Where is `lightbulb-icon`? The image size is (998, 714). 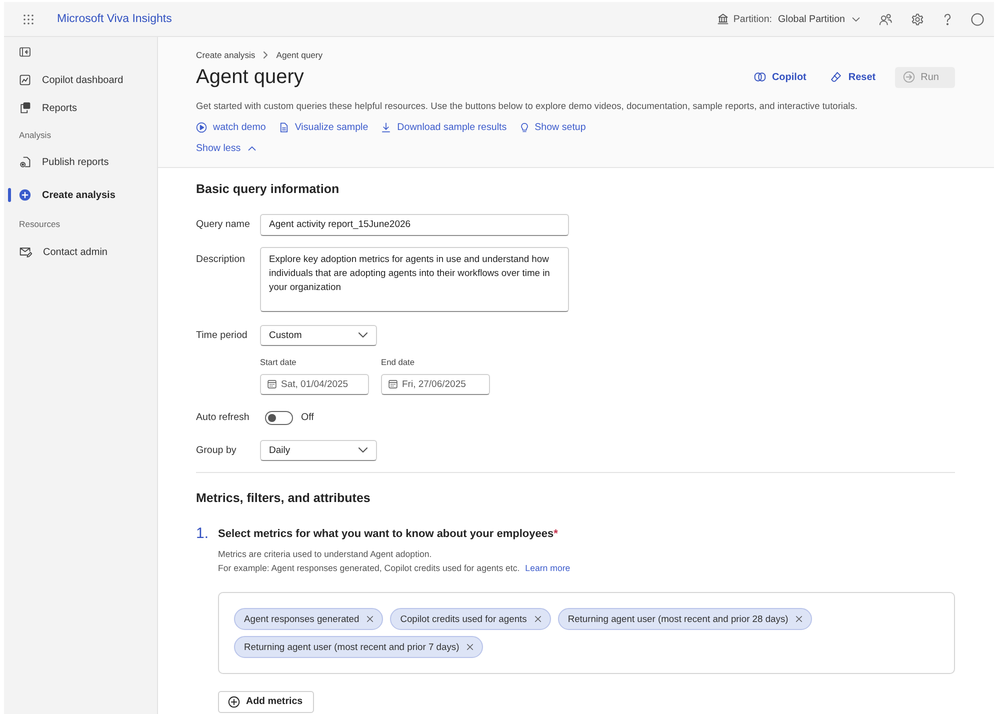 lightbulb-icon is located at coordinates (524, 127).